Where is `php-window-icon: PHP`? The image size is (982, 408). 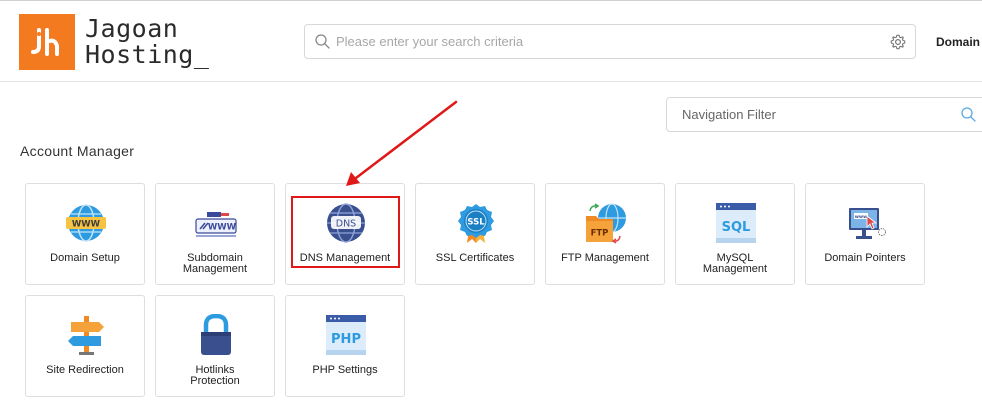 php-window-icon: PHP is located at coordinates (346, 335).